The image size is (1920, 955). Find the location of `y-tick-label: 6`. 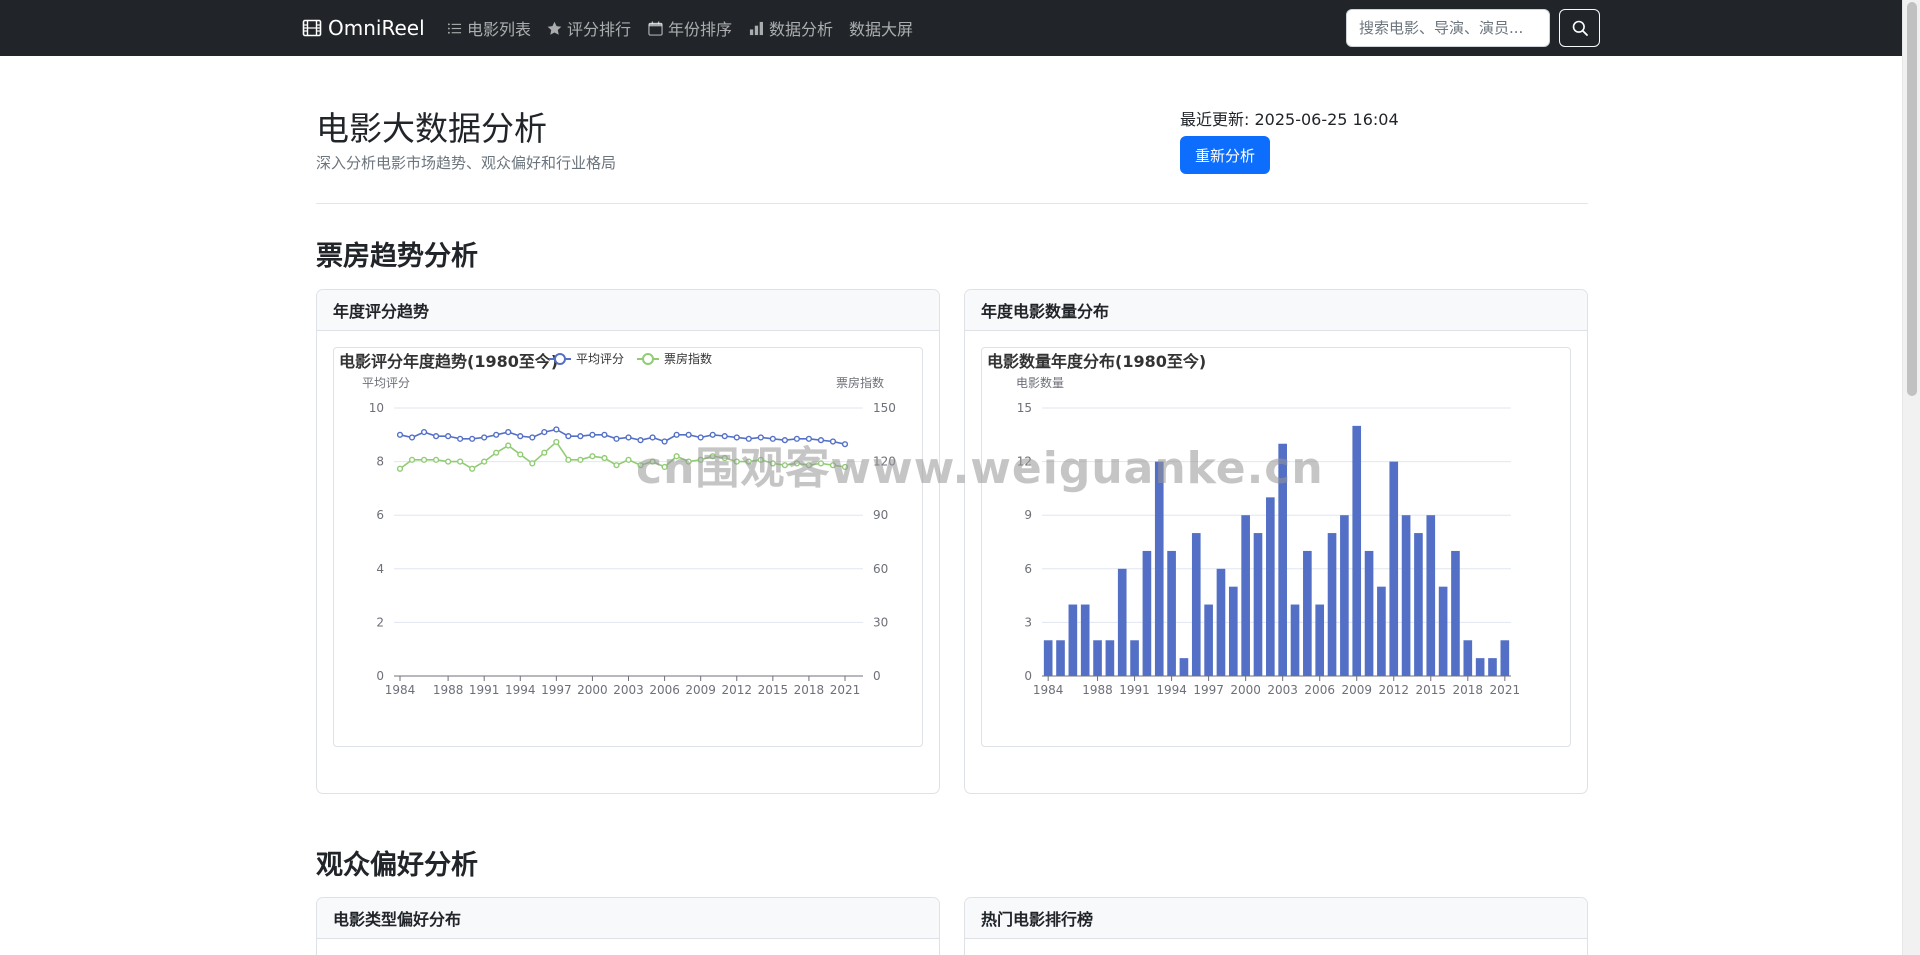

y-tick-label: 6 is located at coordinates (1028, 569).